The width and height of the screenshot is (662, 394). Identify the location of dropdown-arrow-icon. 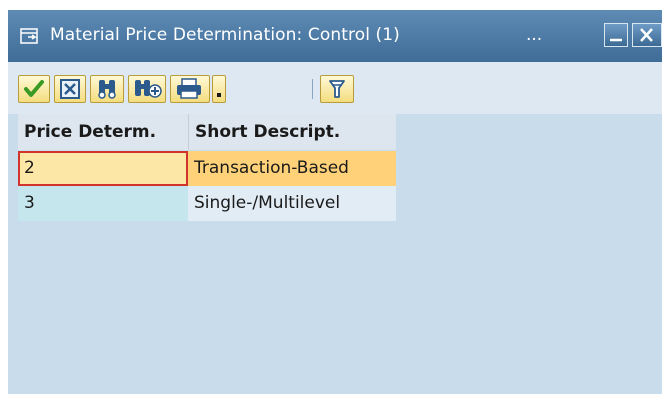
(219, 95).